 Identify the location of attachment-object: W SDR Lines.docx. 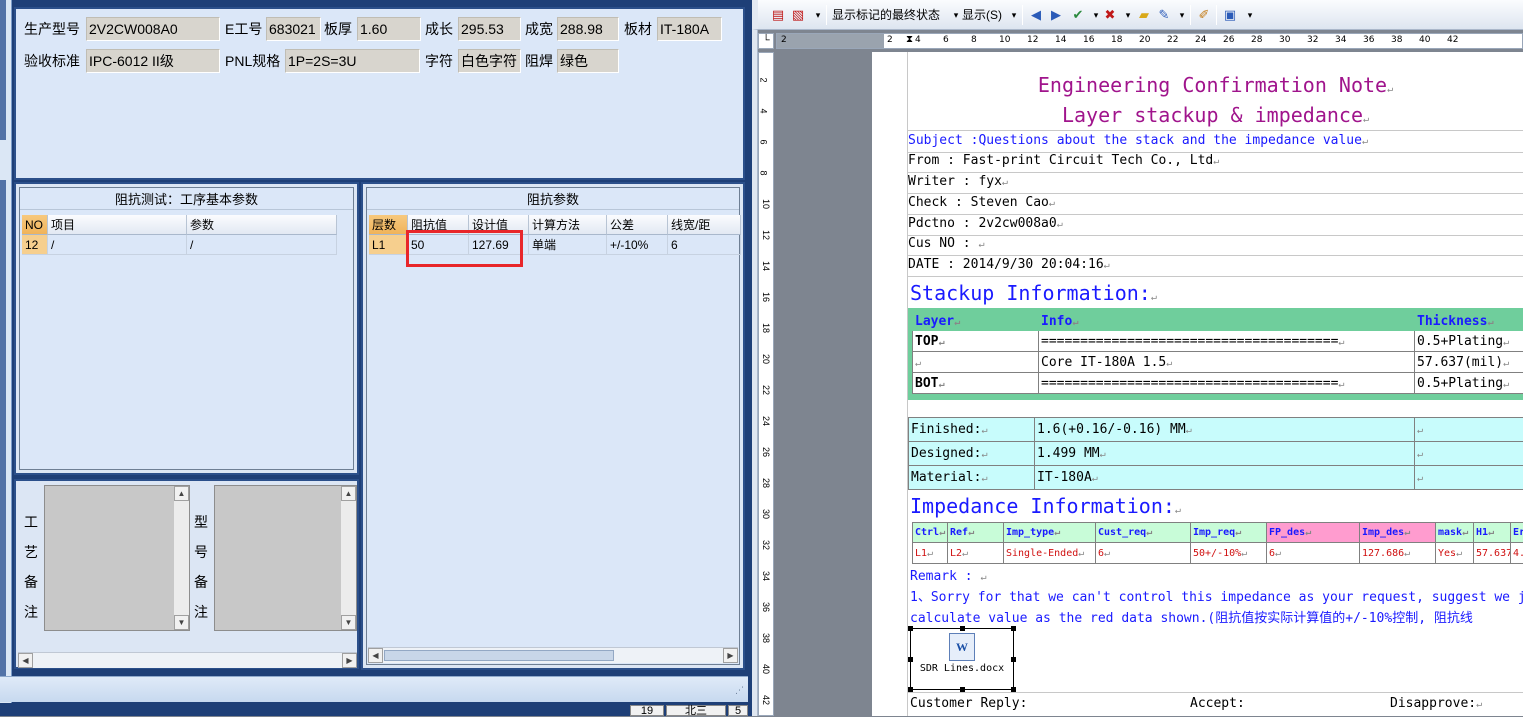
(962, 659).